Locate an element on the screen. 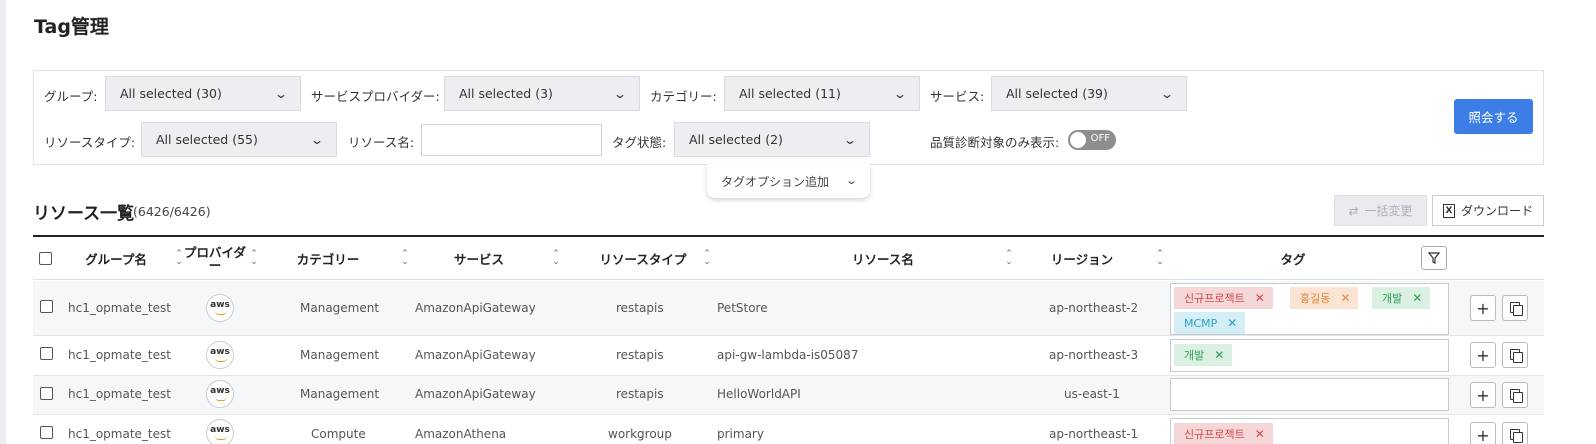 Image resolution: width=1596 pixels, height=444 pixels. column-header-service: サービス is located at coordinates (479, 258).